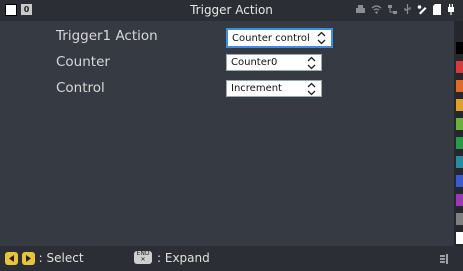  What do you see at coordinates (80, 88) in the screenshot?
I see `control-label: Control` at bounding box center [80, 88].